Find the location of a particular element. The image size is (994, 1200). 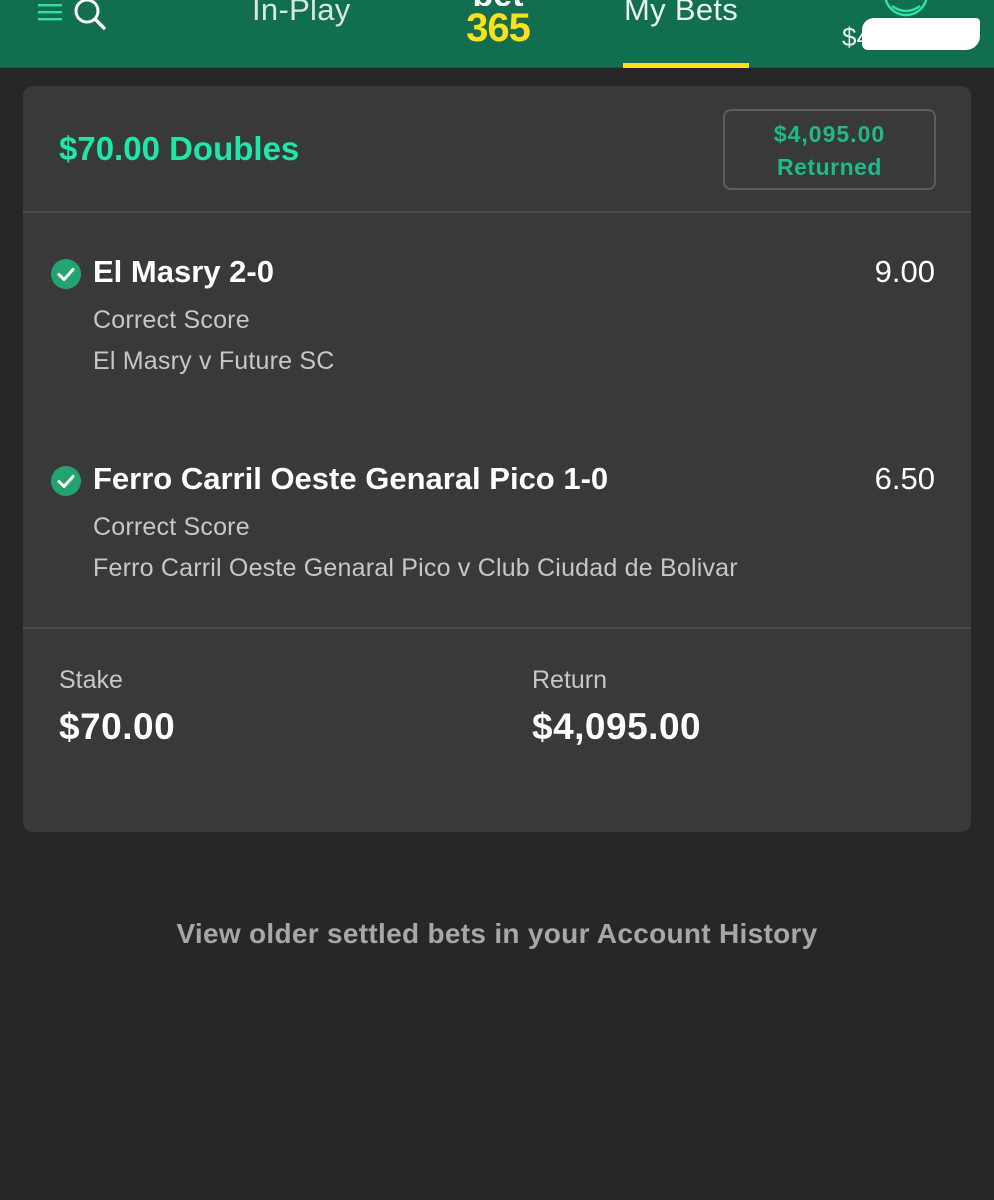

divider is located at coordinates (497, 628).